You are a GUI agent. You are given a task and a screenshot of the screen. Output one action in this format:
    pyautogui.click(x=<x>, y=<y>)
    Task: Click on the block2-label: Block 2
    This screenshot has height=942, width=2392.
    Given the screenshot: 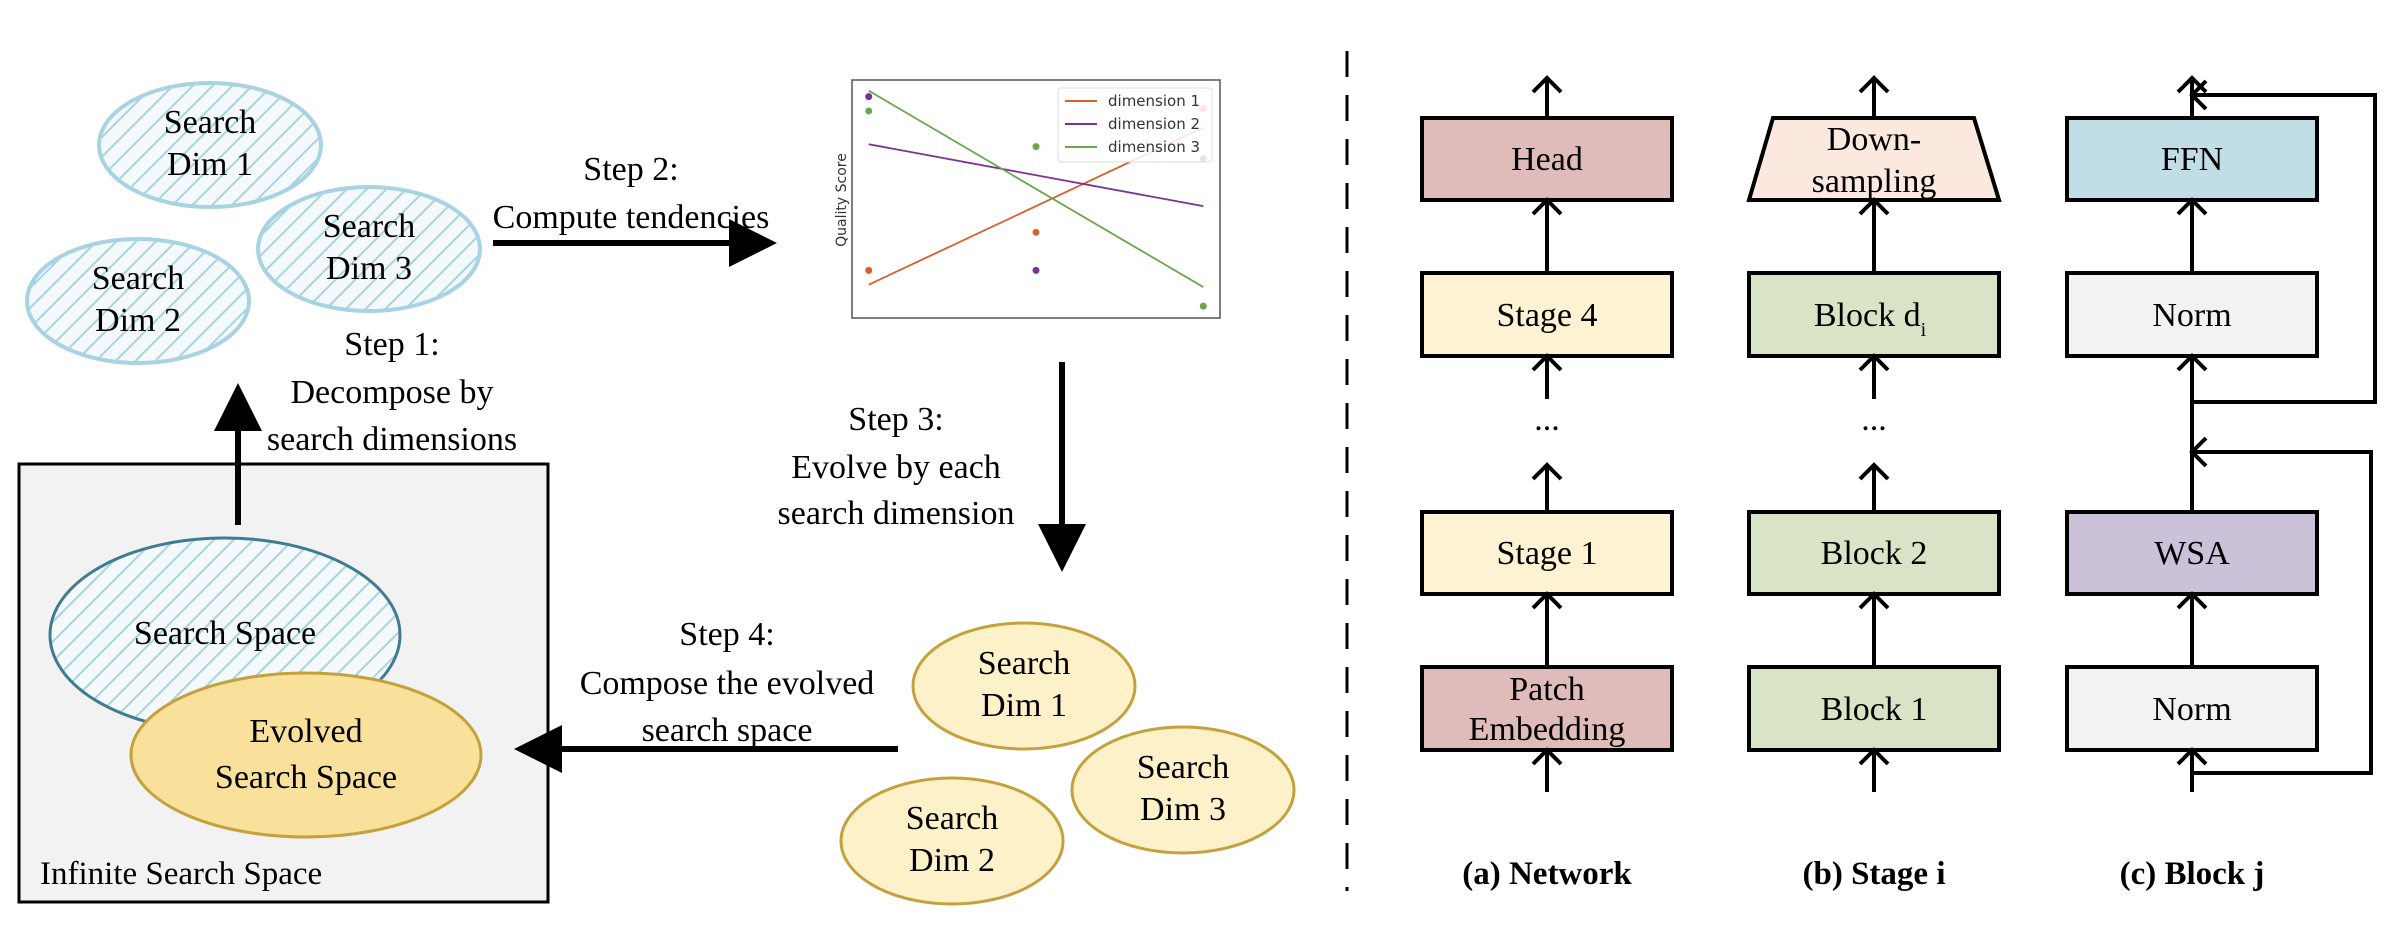 What is the action you would take?
    pyautogui.click(x=1874, y=553)
    